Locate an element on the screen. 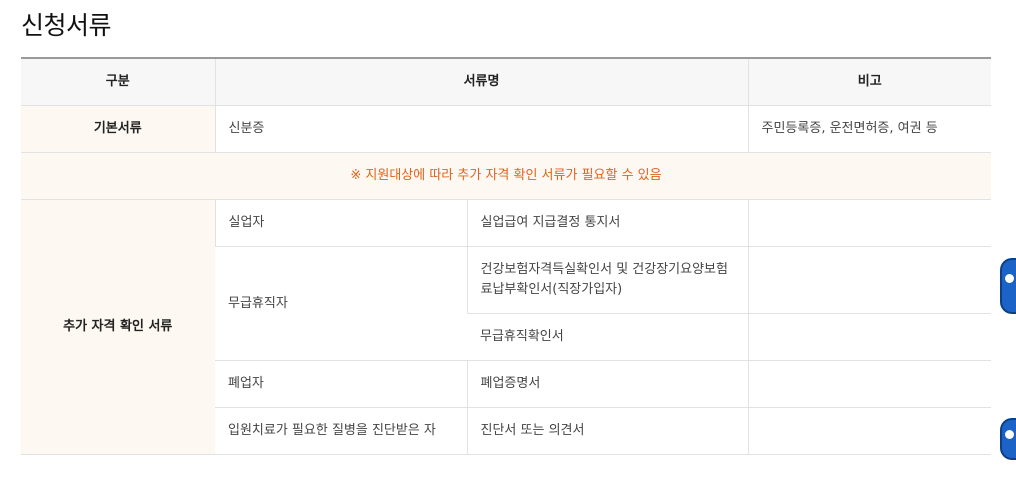 This screenshot has width=1016, height=483. document-cell: 무급휴직확인서 is located at coordinates (608, 337).